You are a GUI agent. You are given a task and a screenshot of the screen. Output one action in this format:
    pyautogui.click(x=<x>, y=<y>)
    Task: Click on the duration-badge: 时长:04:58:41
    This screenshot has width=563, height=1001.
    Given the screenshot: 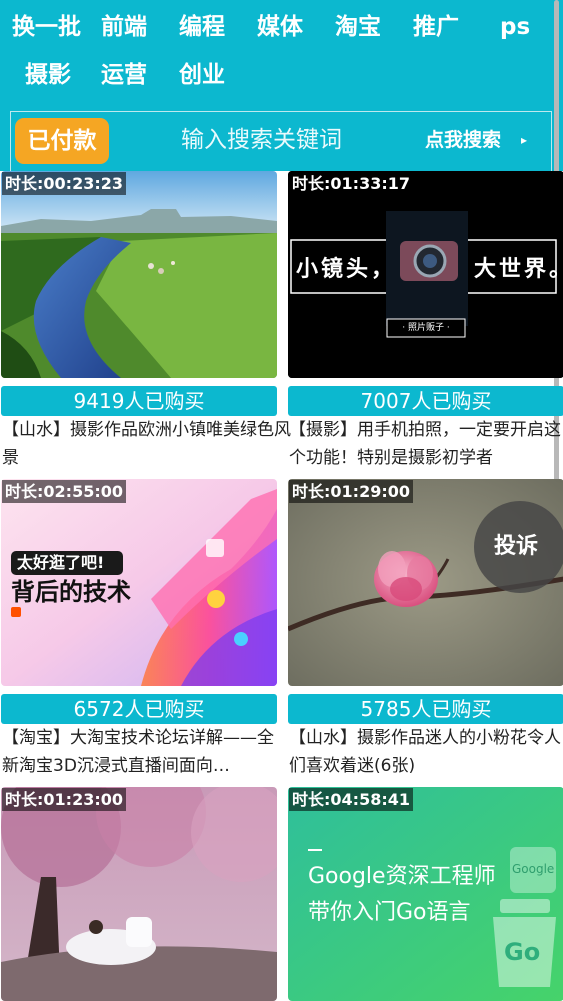 What is the action you would take?
    pyautogui.click(x=351, y=799)
    